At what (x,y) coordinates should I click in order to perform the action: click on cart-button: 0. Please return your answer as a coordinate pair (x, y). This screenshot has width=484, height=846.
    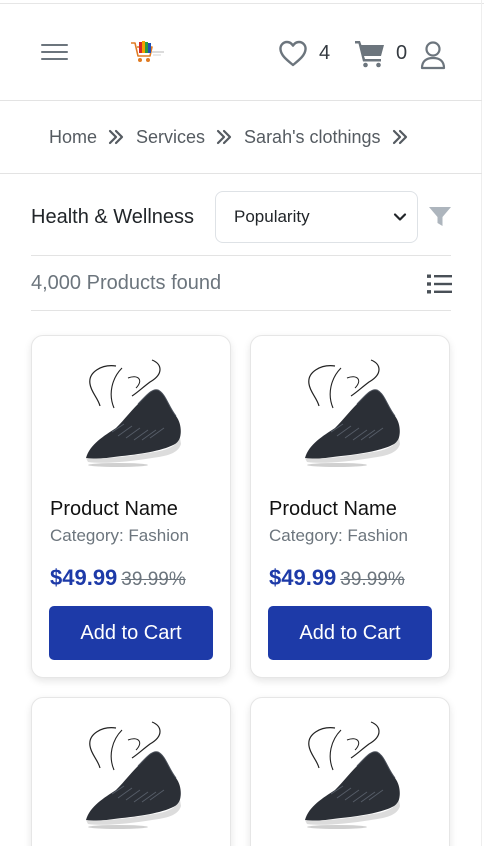
    Looking at the image, I should click on (380, 53).